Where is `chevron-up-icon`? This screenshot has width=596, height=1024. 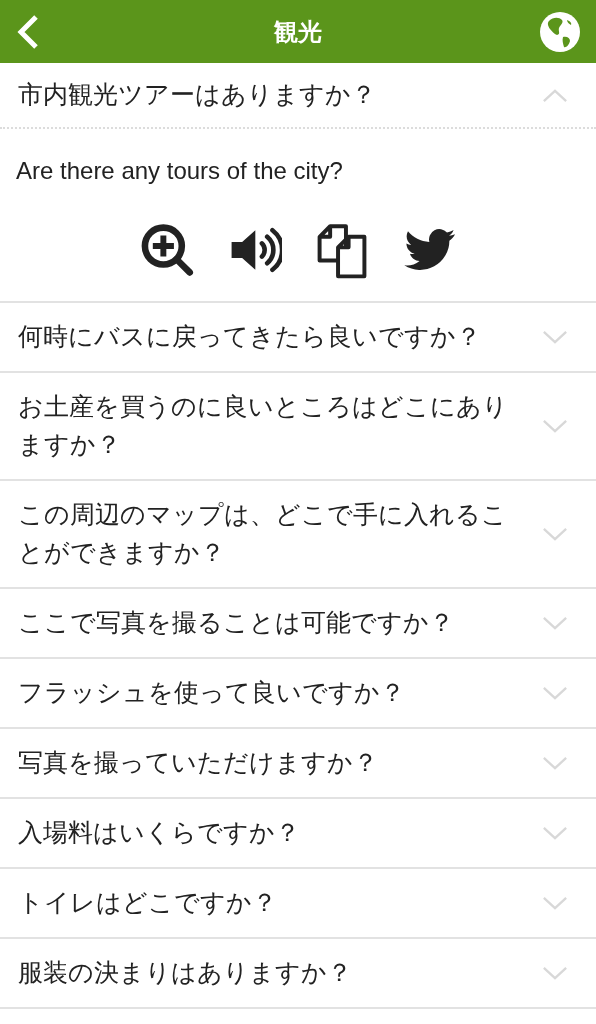 chevron-up-icon is located at coordinates (555, 95).